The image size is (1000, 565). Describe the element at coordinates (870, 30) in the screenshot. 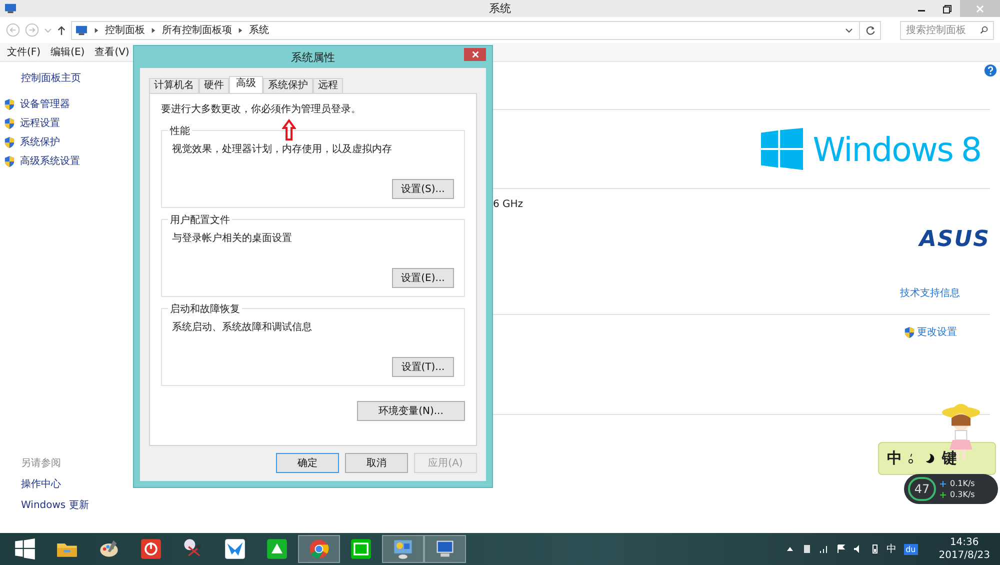

I see `refresh-icon` at that location.